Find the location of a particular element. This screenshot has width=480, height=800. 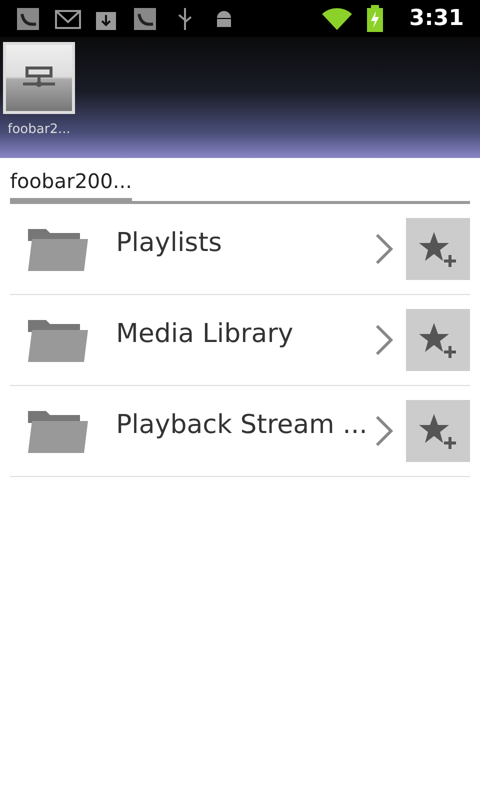

folder-label: Media Library is located at coordinates (205, 334).